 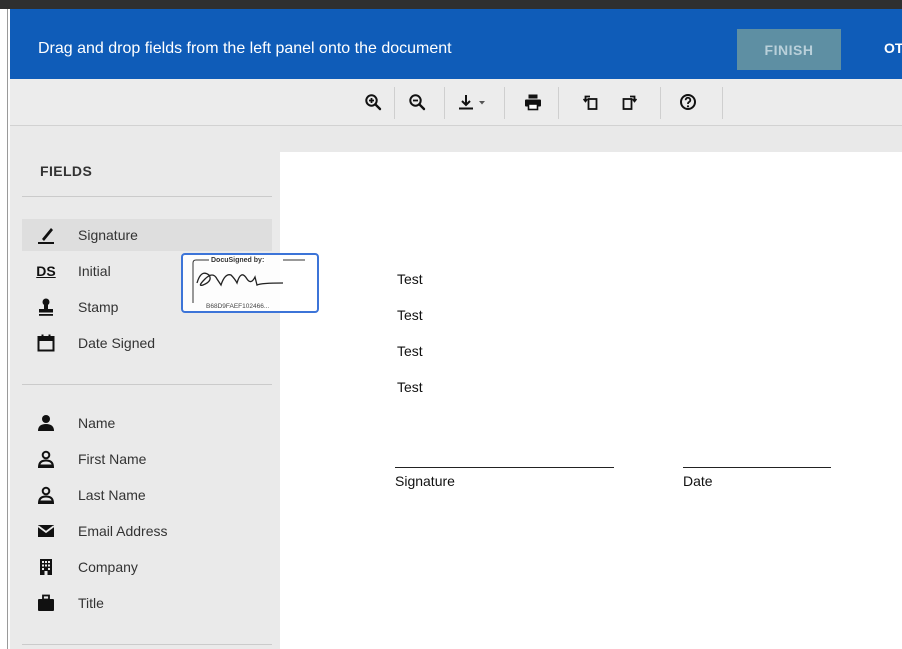 What do you see at coordinates (504, 467) in the screenshot?
I see `signature-line` at bounding box center [504, 467].